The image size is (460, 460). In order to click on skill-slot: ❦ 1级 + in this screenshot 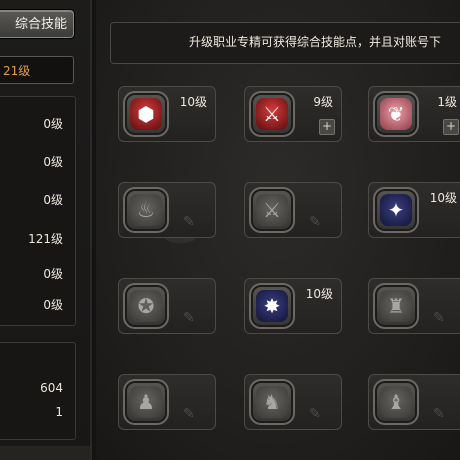, I will do `click(414, 114)`.